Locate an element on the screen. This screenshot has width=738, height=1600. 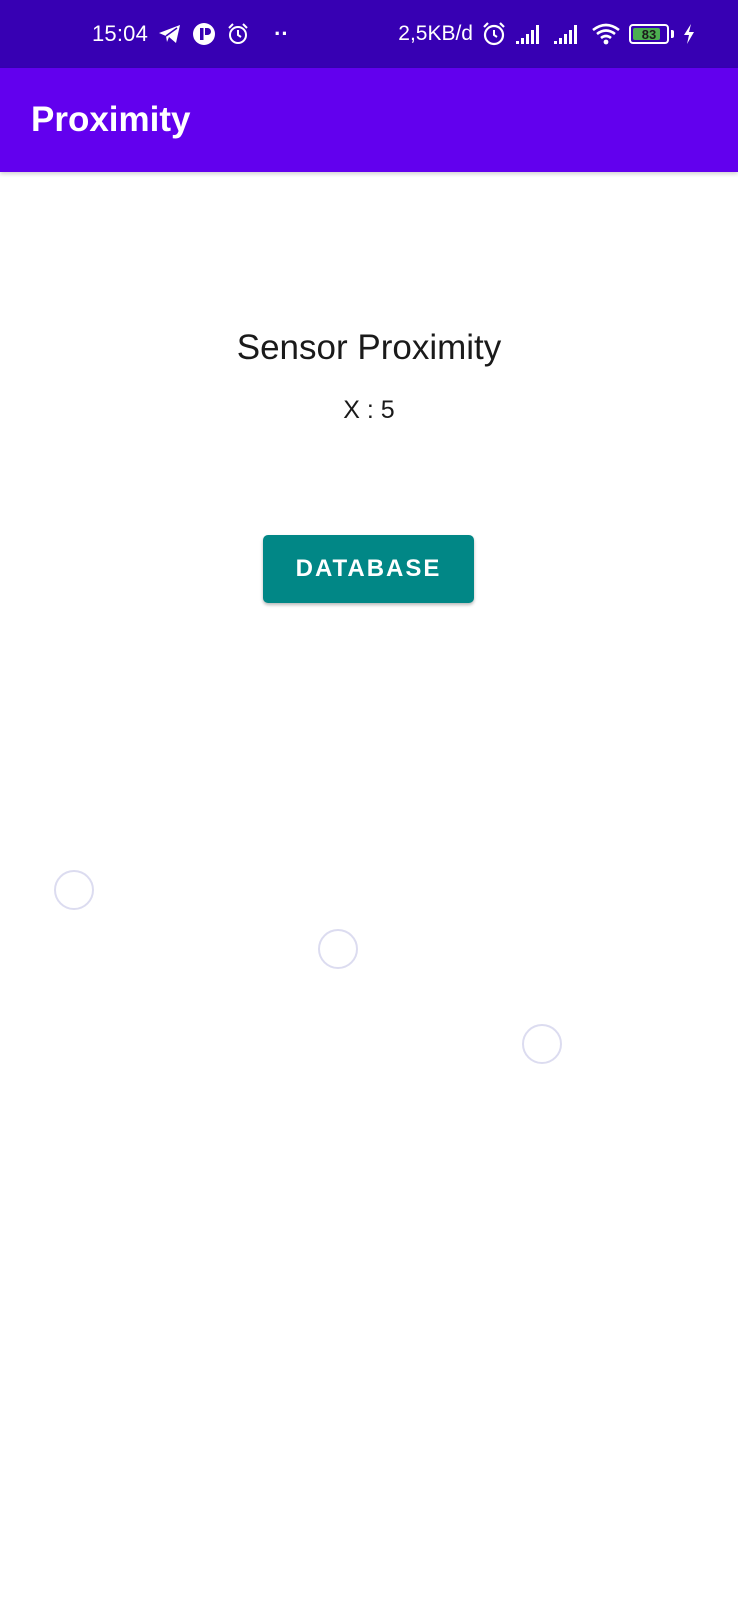
alarm-clock-icon is located at coordinates (494, 34).